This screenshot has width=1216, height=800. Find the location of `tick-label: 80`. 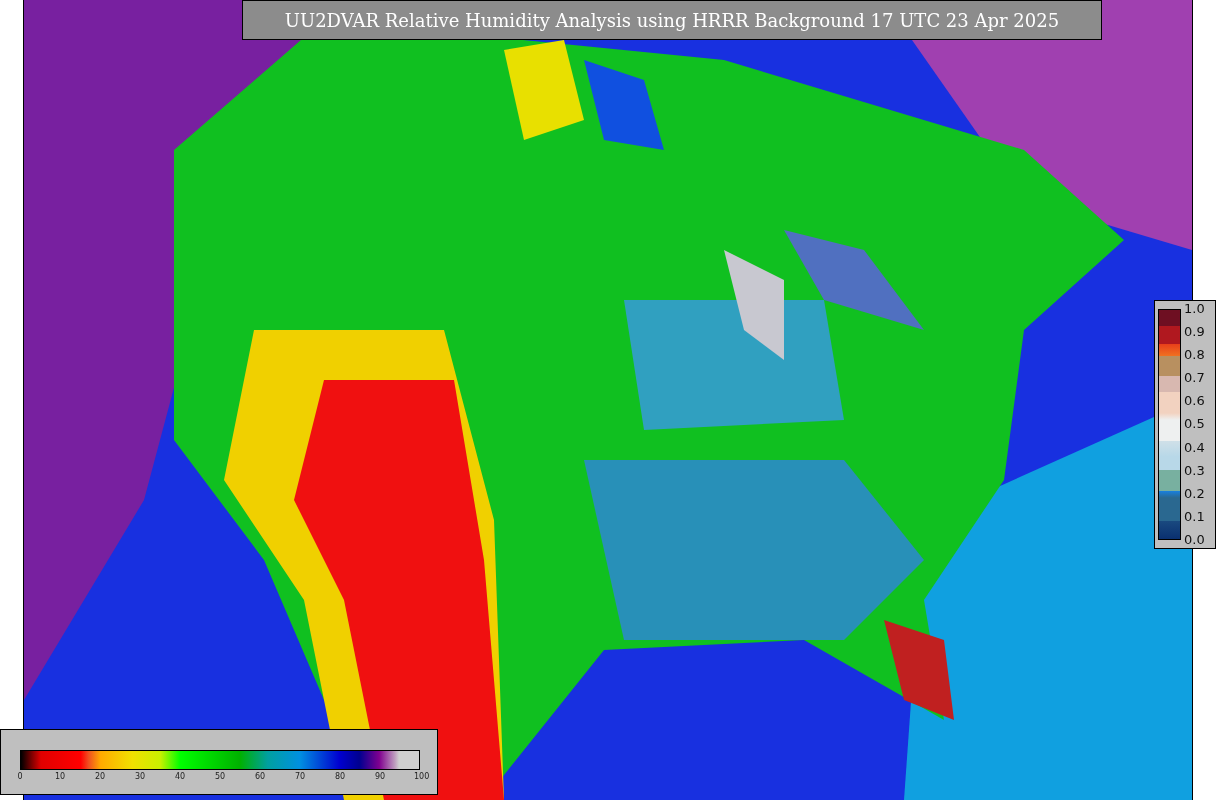

tick-label: 80 is located at coordinates (340, 776).